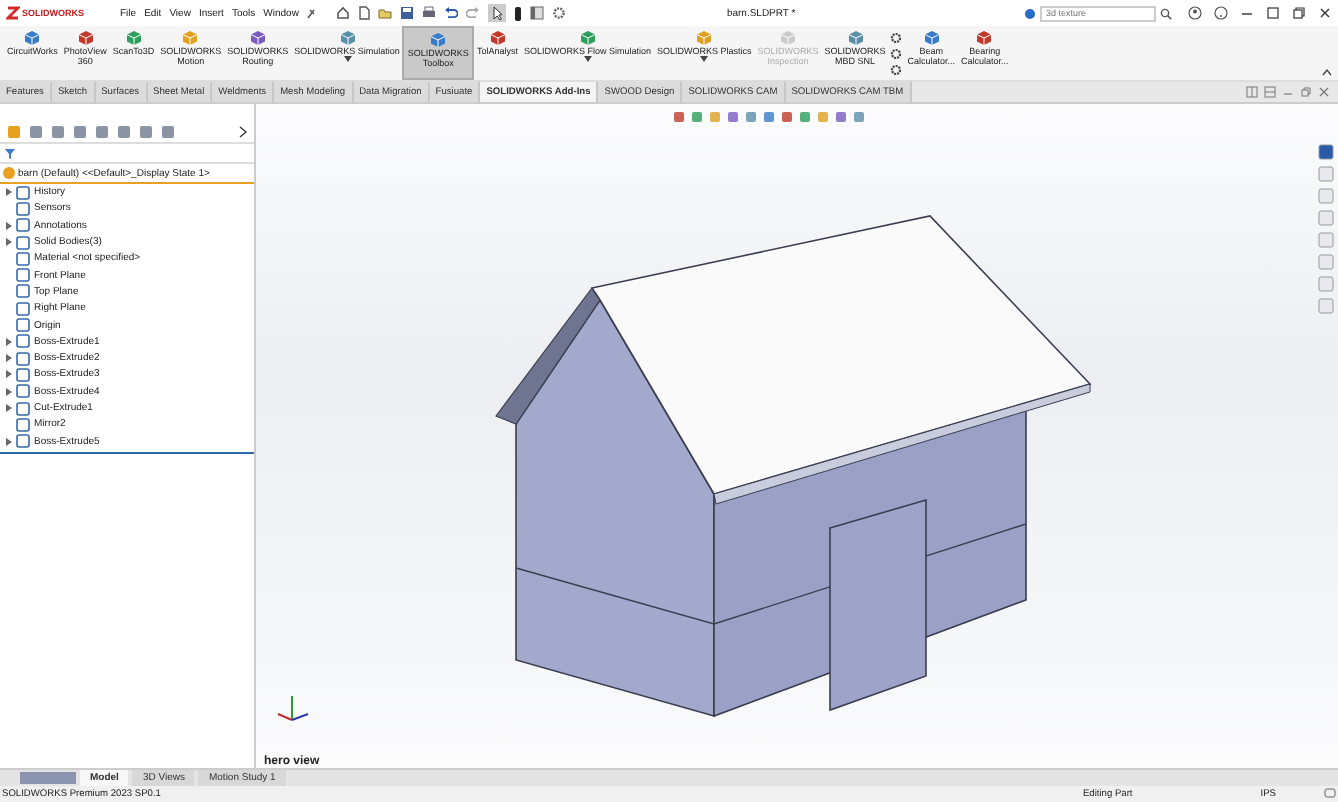 This screenshot has height=802, width=1338. I want to click on restore-icon, so click(1299, 13).